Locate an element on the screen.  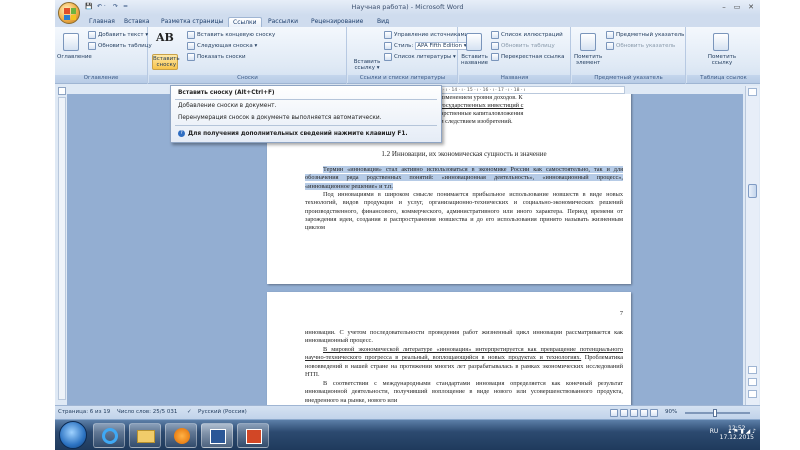
mark-citation-icon is located at coordinates (721, 42).